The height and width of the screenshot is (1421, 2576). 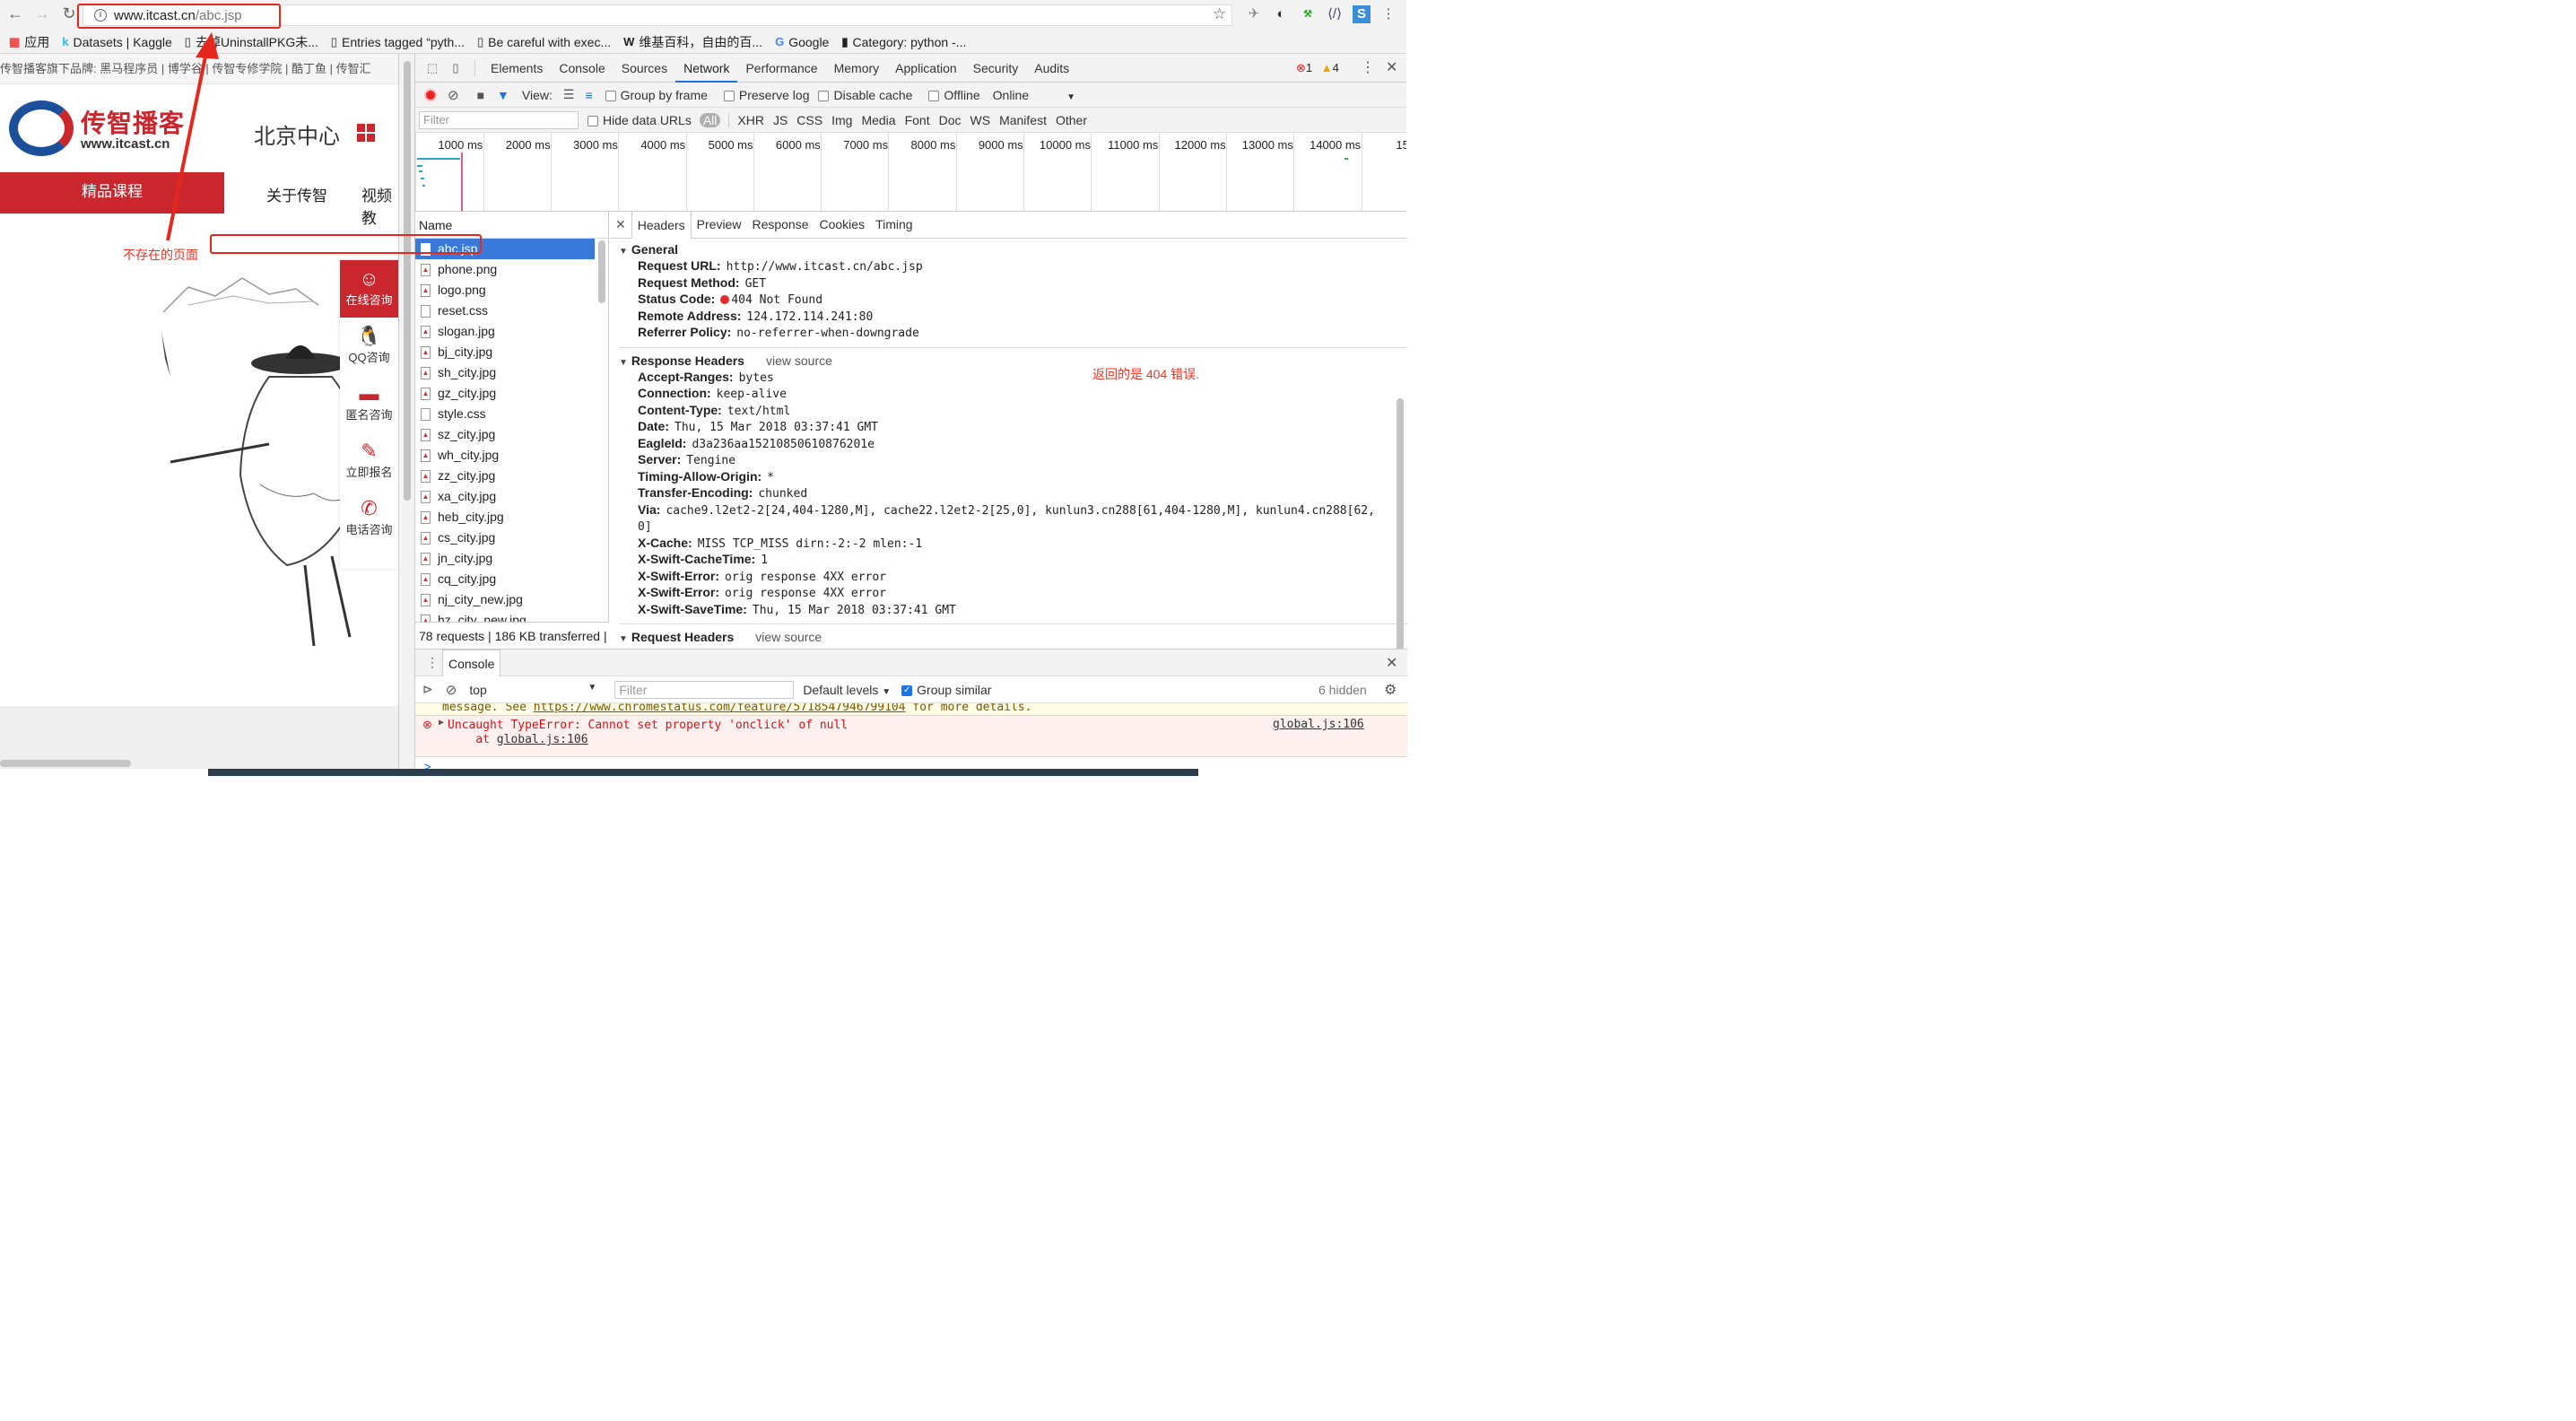 I want to click on online-consult-button: ☺ 在线咨询, so click(x=369, y=289).